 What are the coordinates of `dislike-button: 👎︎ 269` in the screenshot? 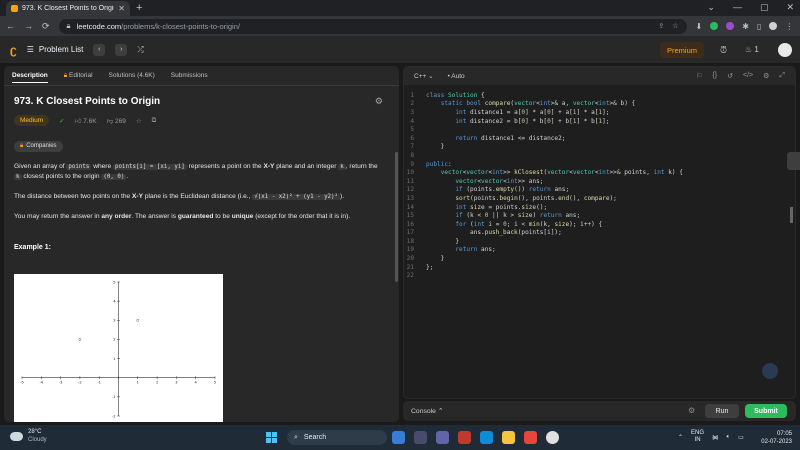 It's located at (116, 121).